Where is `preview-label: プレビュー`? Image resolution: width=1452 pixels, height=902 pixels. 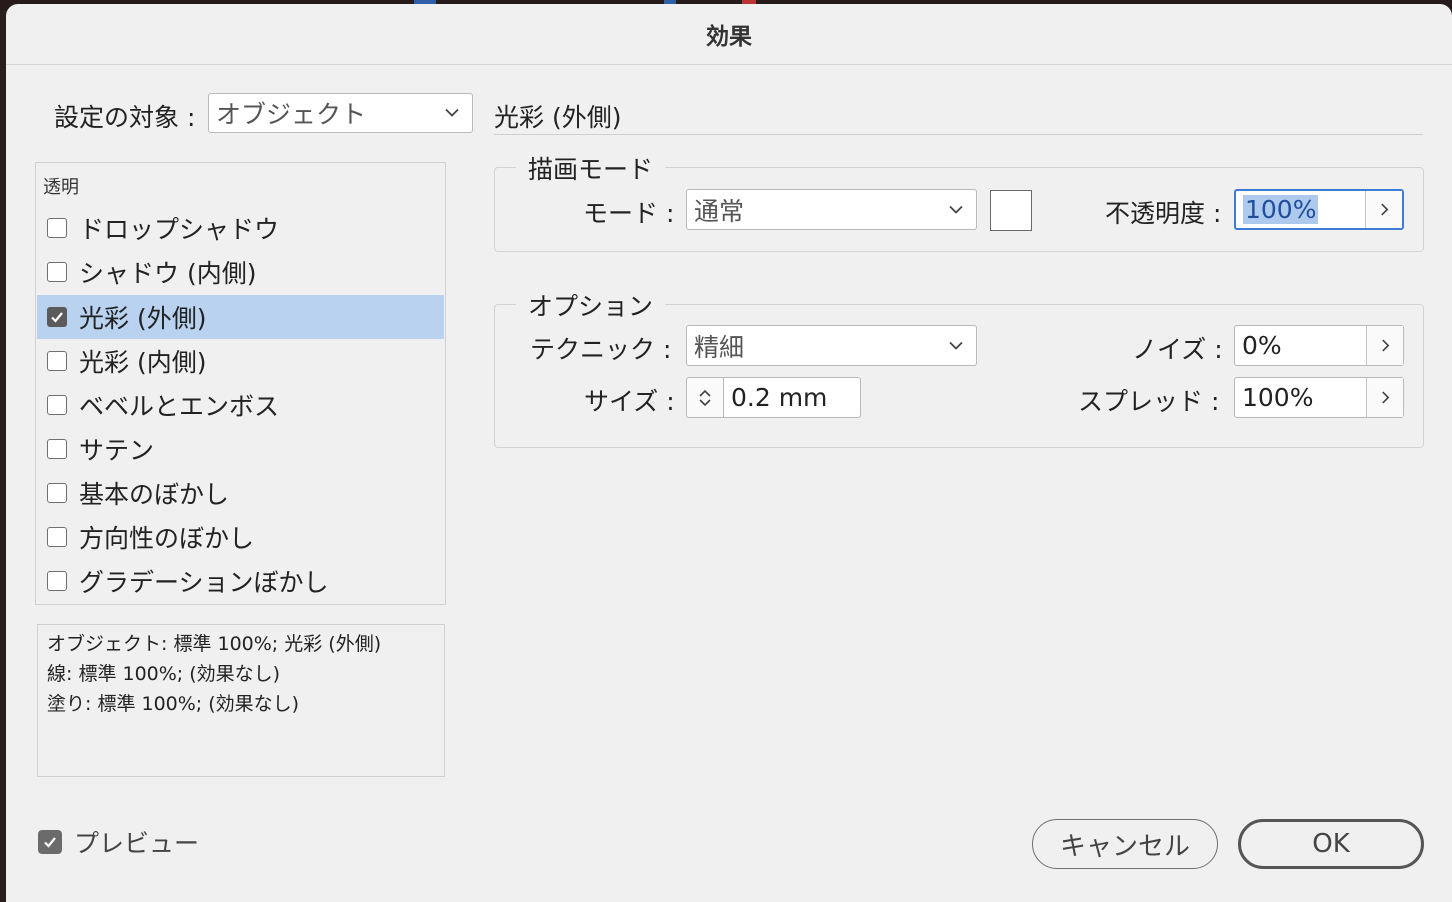 preview-label: プレビュー is located at coordinates (137, 843).